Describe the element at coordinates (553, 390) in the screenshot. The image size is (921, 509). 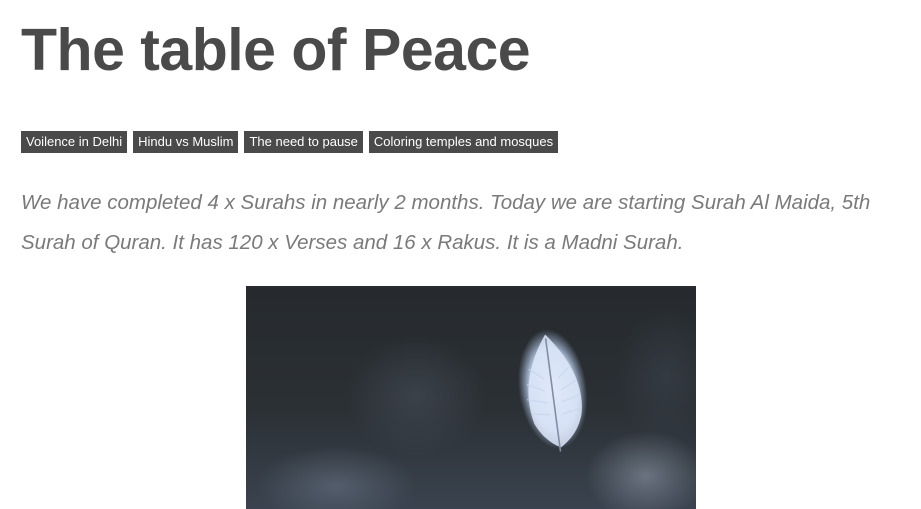
I see `feather-icon` at that location.